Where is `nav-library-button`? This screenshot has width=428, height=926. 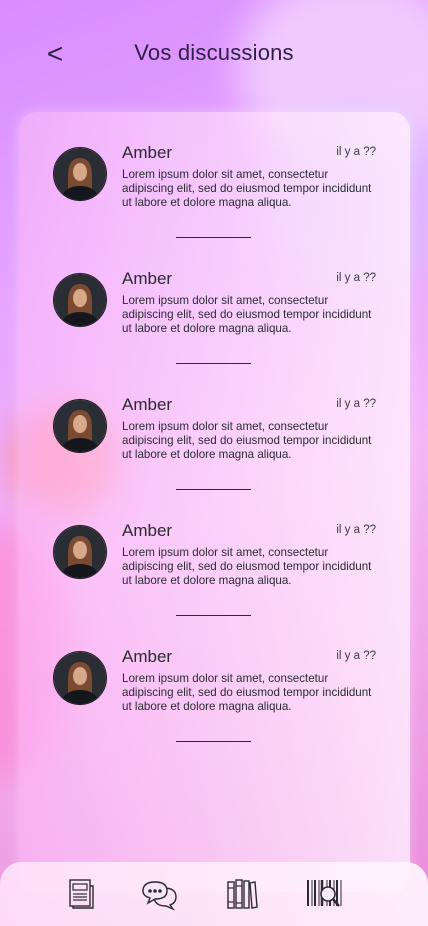
nav-library-button is located at coordinates (242, 894).